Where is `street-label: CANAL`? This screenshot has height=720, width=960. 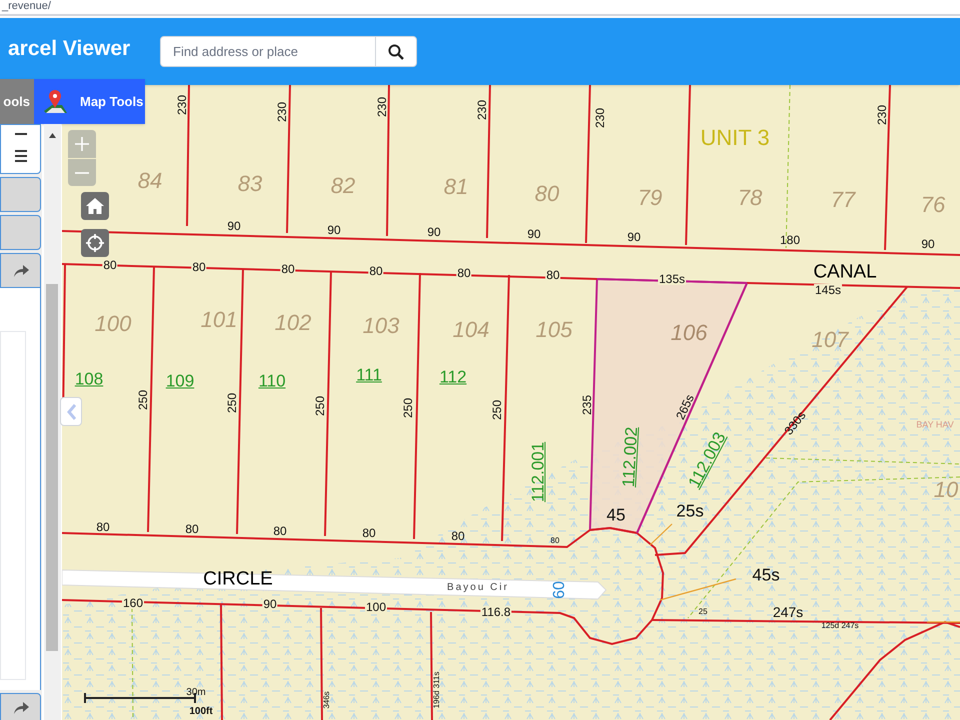
street-label: CANAL is located at coordinates (845, 272).